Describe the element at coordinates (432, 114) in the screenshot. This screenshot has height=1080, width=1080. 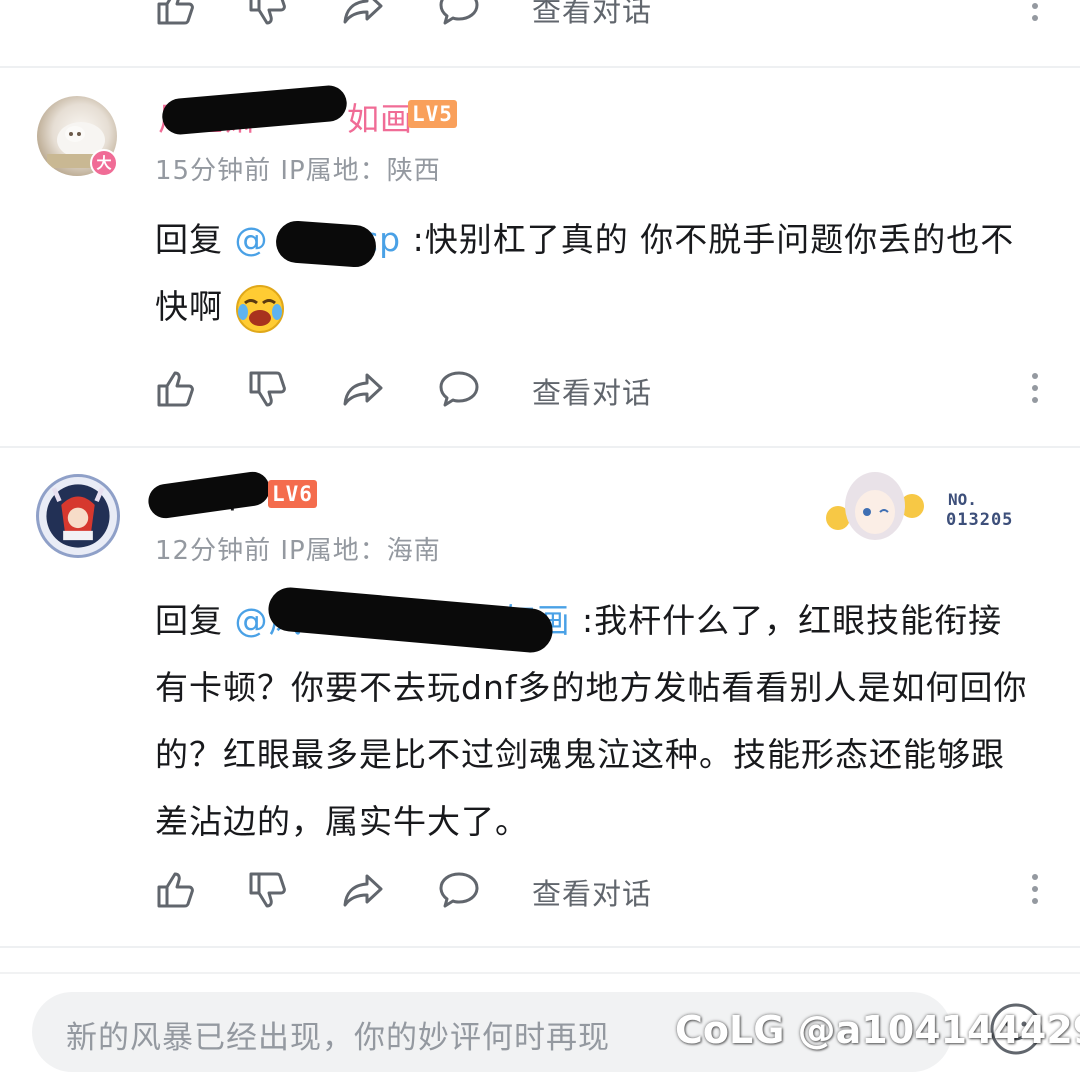
I see `level-badge: LV5` at that location.